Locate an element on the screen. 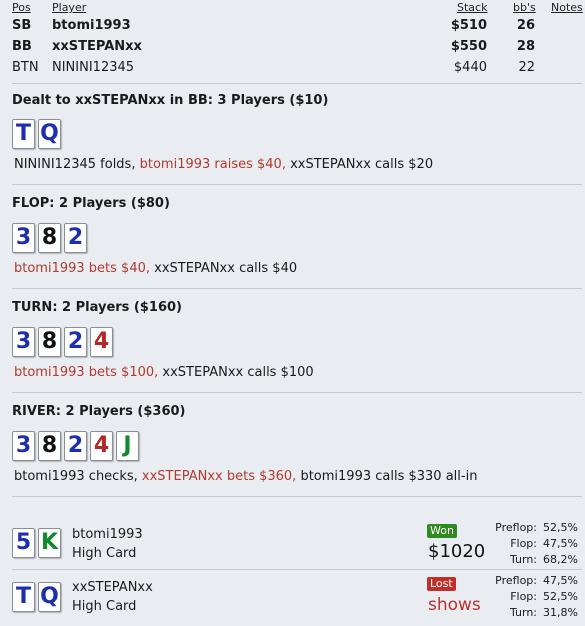  player-row: SB btomi1993 $510 26 is located at coordinates (292, 26).